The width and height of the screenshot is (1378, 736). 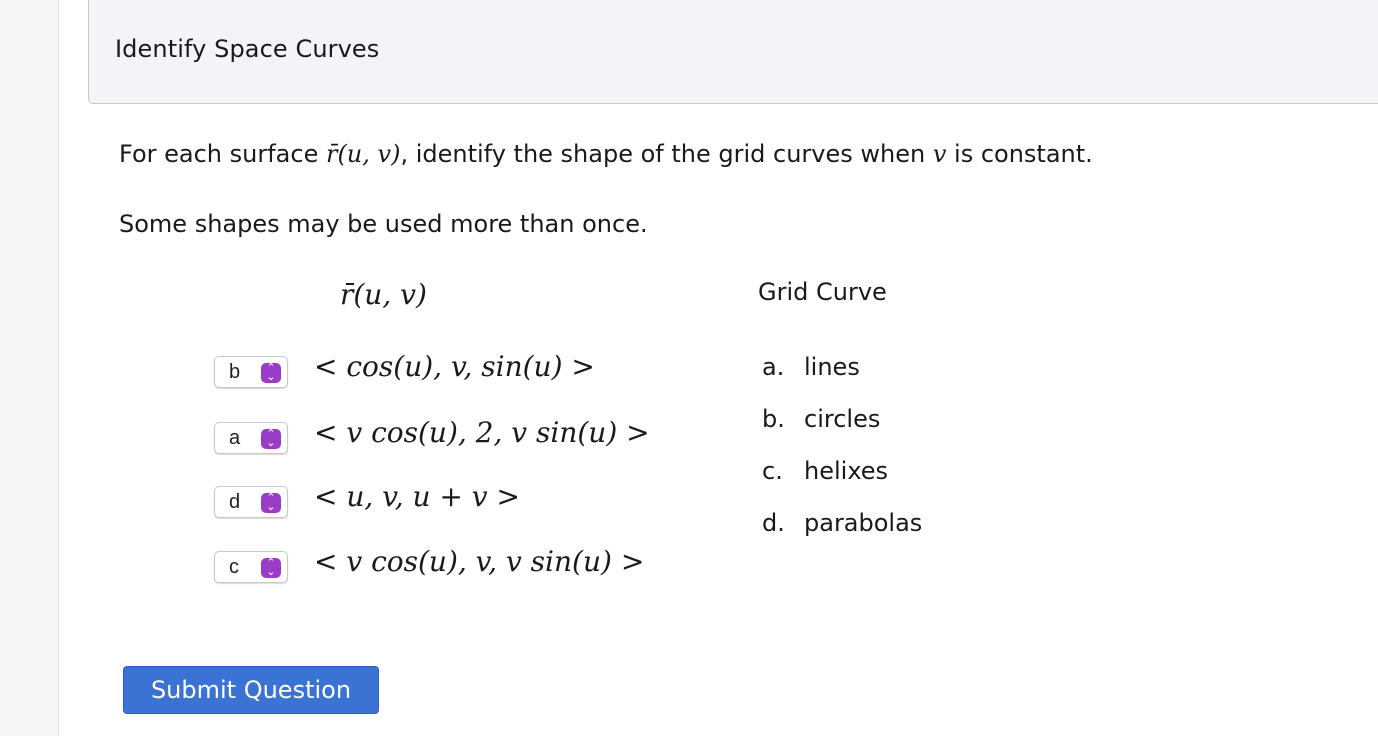 I want to click on column-header-surface: r̄(u, v), so click(x=383, y=294).